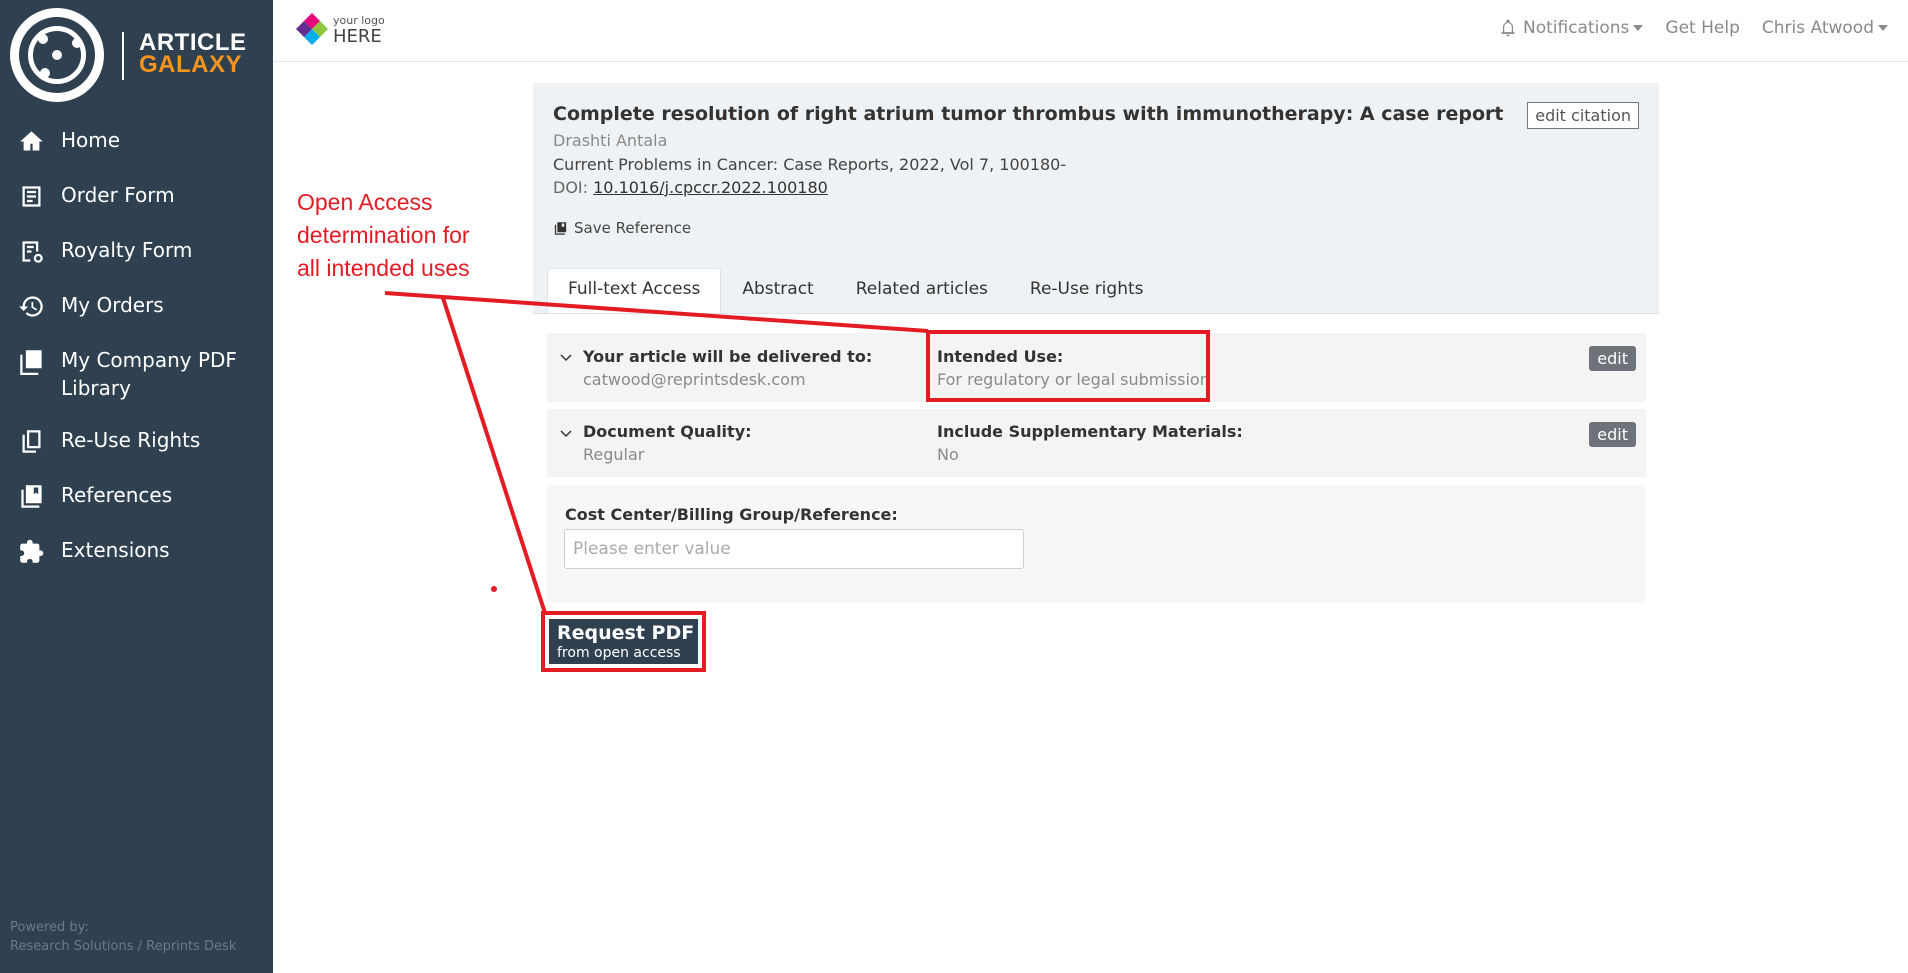  What do you see at coordinates (135, 56) in the screenshot?
I see `article-galaxy-logo: ARTICLE GALAXY` at bounding box center [135, 56].